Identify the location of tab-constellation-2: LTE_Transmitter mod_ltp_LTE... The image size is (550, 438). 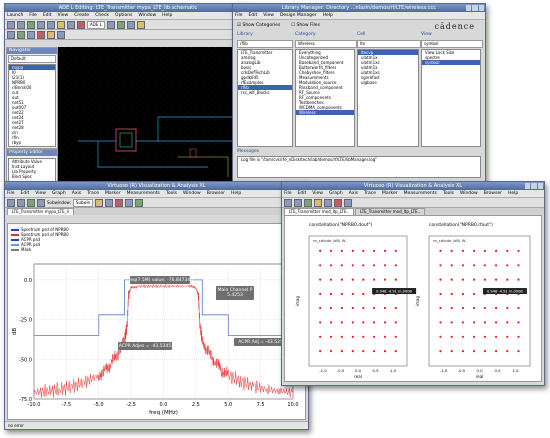
(390, 211).